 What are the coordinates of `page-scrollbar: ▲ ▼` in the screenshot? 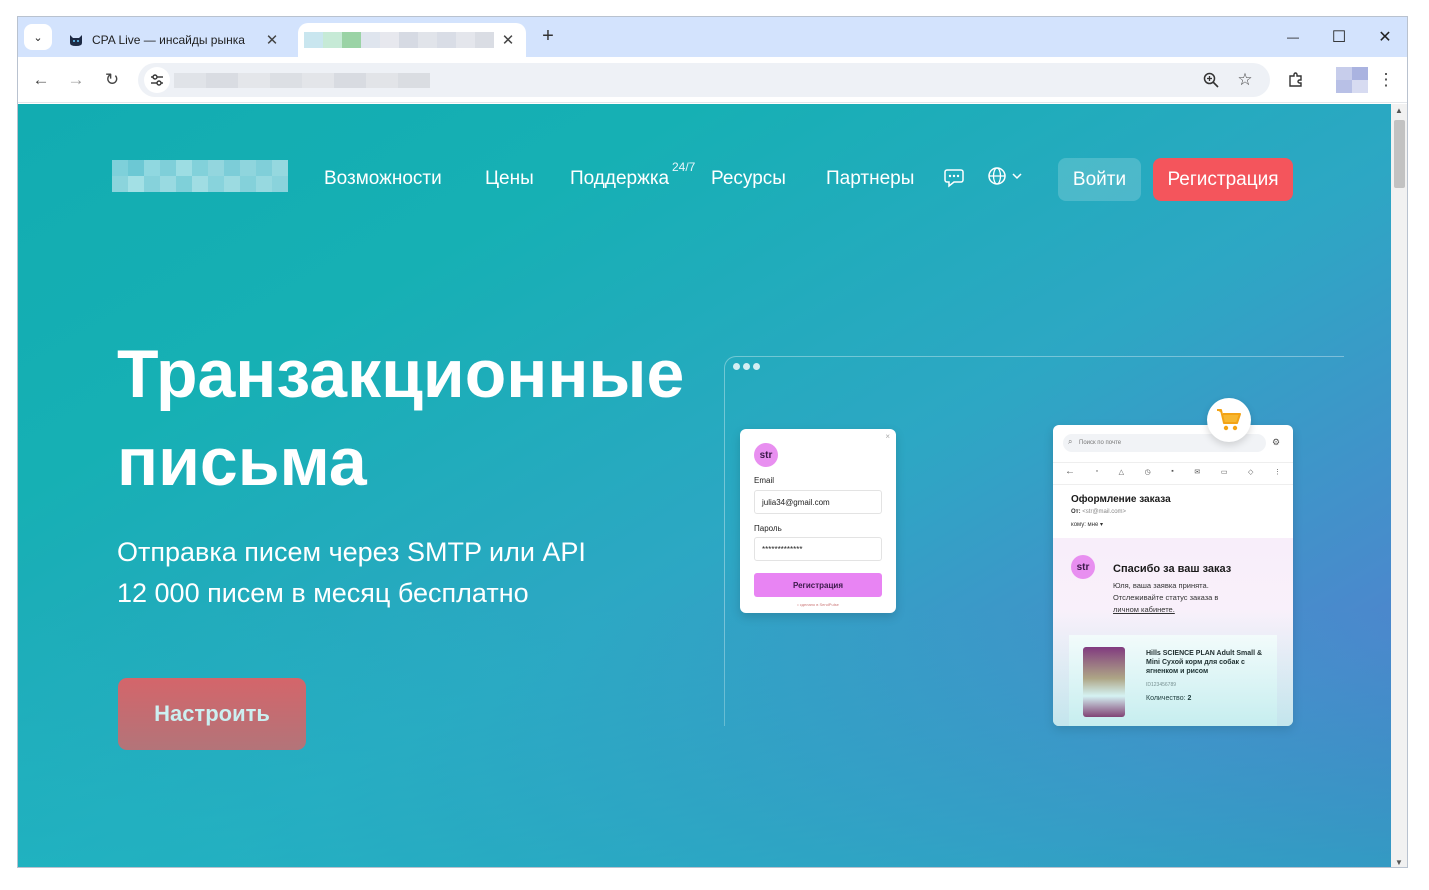 It's located at (1399, 485).